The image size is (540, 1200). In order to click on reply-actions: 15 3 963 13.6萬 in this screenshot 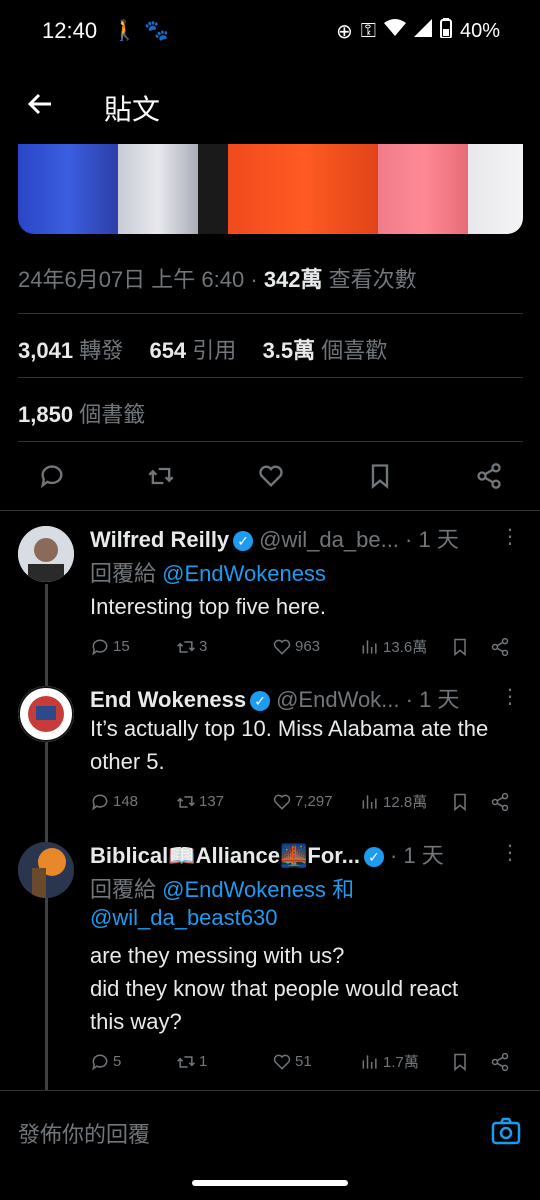, I will do `click(305, 646)`.